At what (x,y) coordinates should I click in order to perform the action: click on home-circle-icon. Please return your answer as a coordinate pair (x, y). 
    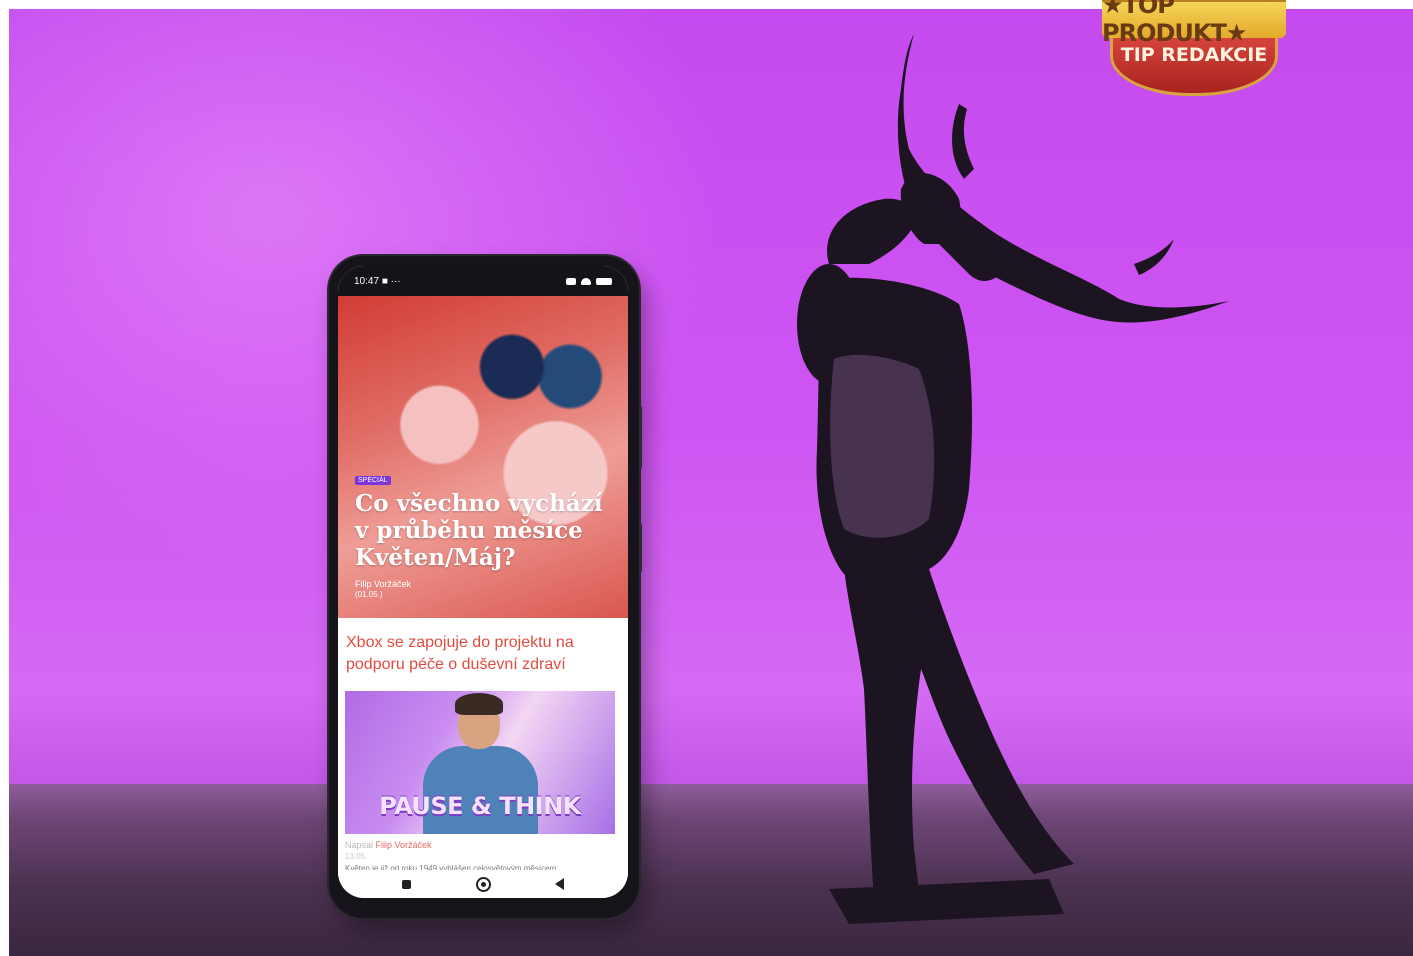
    Looking at the image, I should click on (483, 884).